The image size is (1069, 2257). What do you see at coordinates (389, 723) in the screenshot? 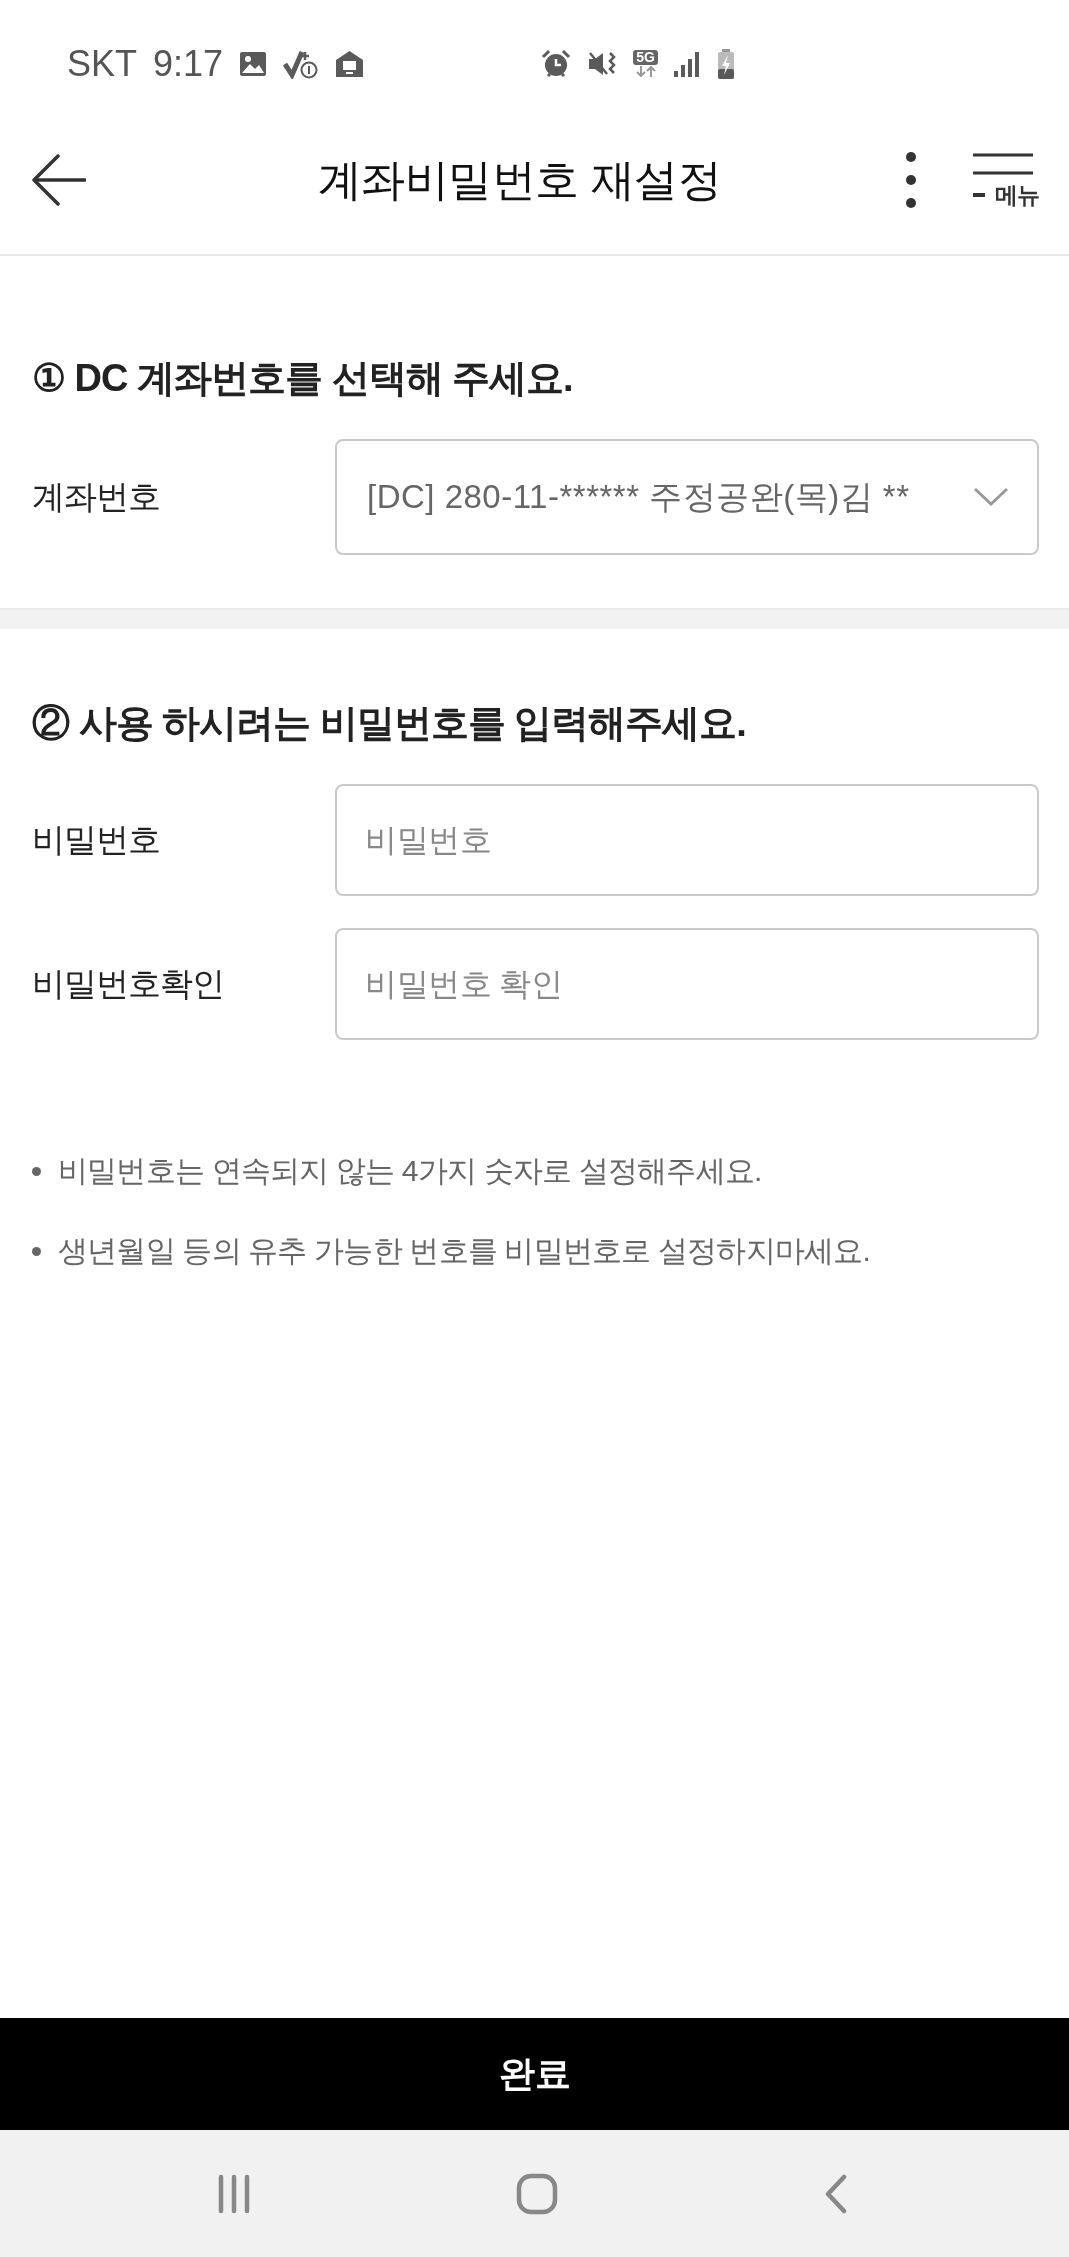
I see `section-heading: ② 사용 하시려는 비밀번호를 입력해주세요.` at bounding box center [389, 723].